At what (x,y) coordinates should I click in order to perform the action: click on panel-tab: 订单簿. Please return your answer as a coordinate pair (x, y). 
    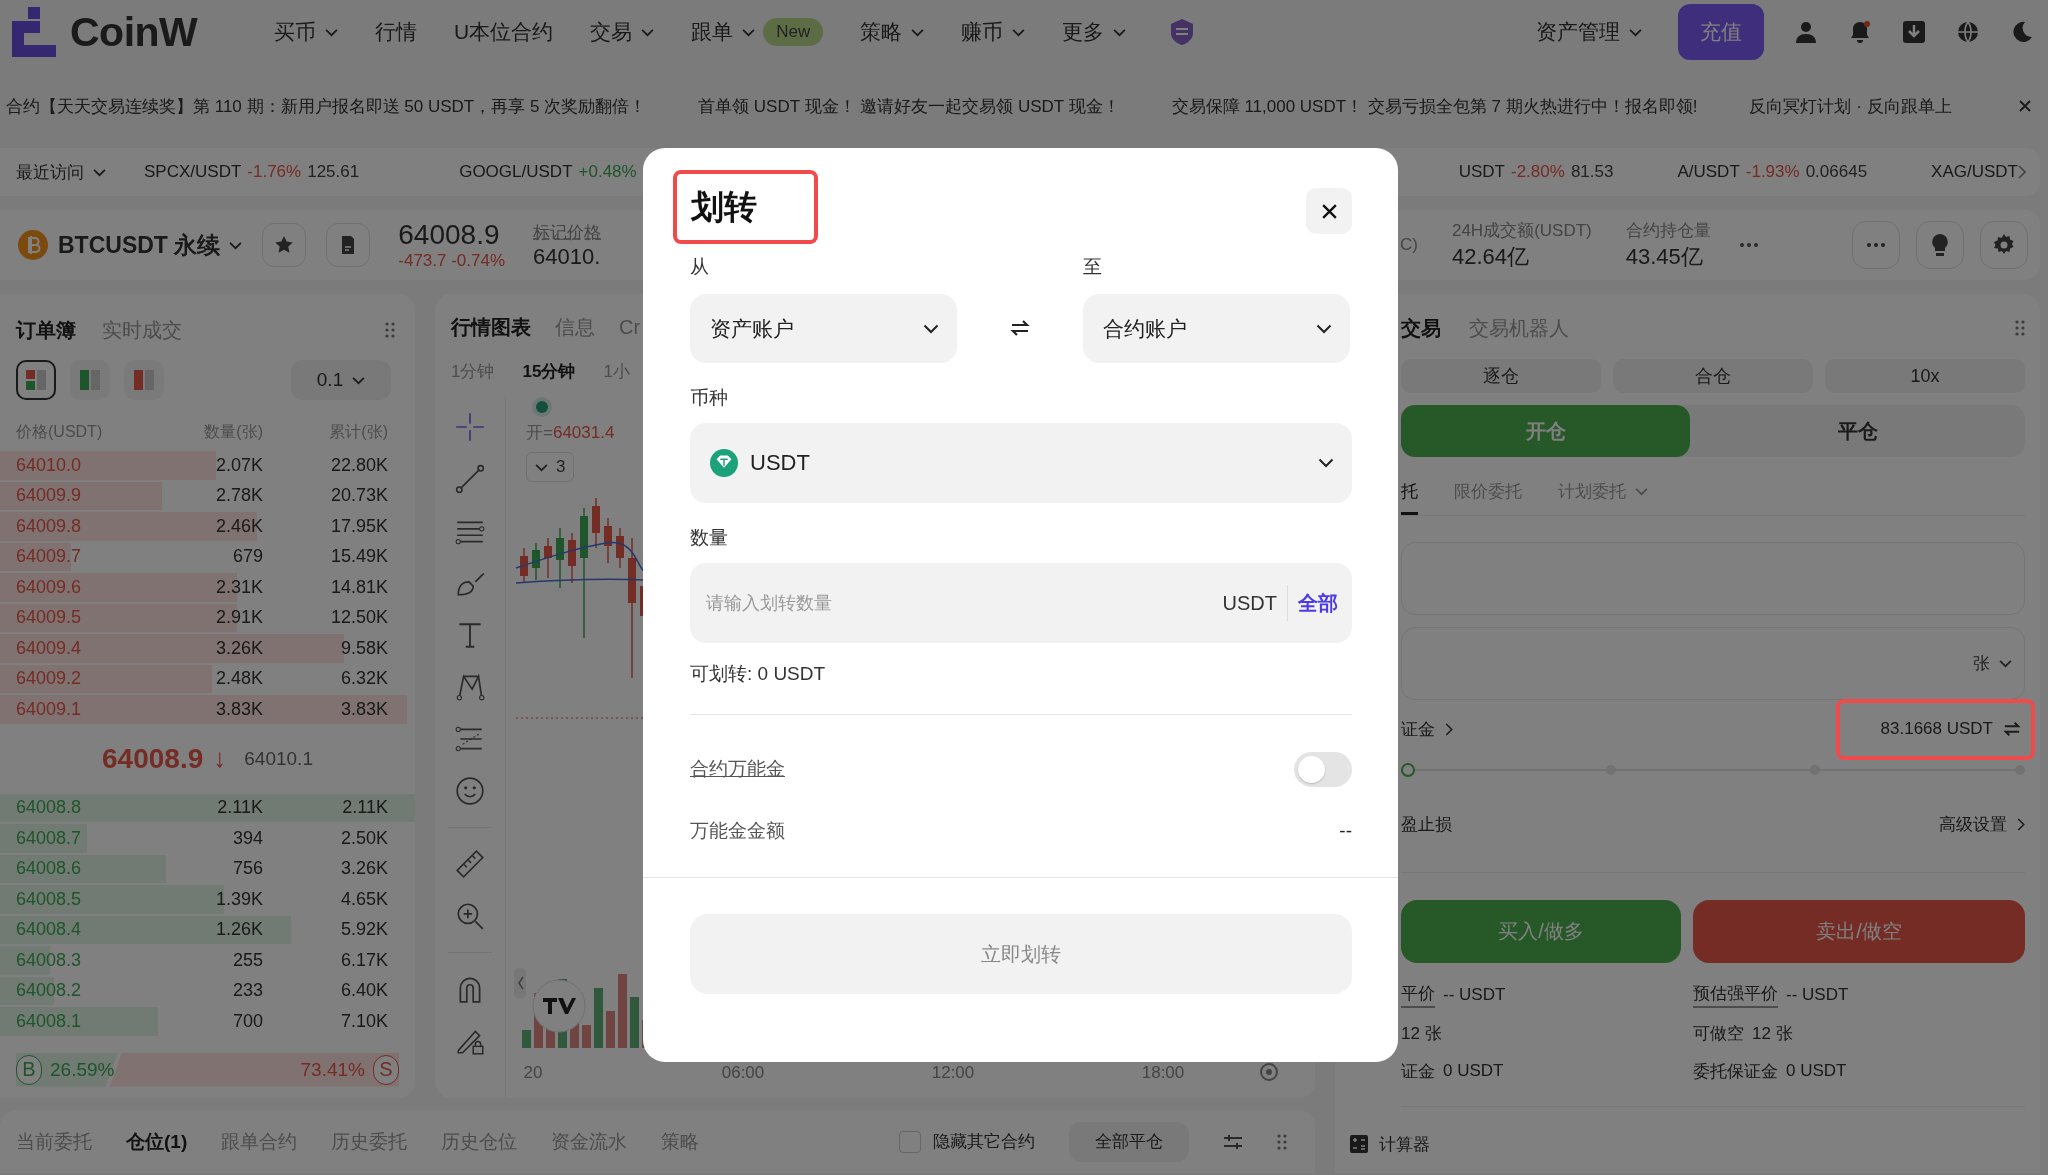
    Looking at the image, I should click on (46, 330).